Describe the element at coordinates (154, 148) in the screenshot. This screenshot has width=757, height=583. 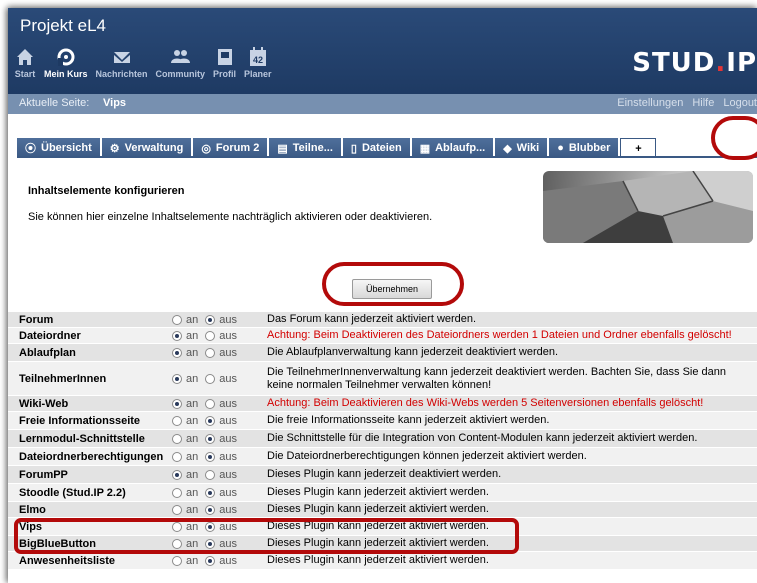
I see `tab-verwaltung-label: Verwaltung` at that location.